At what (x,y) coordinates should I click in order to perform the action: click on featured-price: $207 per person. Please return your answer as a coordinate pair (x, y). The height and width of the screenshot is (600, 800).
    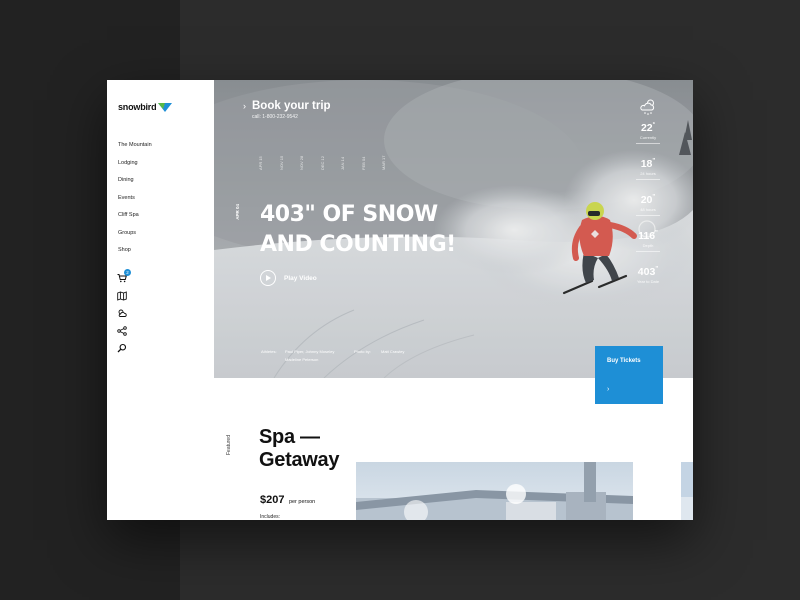
    Looking at the image, I should click on (287, 499).